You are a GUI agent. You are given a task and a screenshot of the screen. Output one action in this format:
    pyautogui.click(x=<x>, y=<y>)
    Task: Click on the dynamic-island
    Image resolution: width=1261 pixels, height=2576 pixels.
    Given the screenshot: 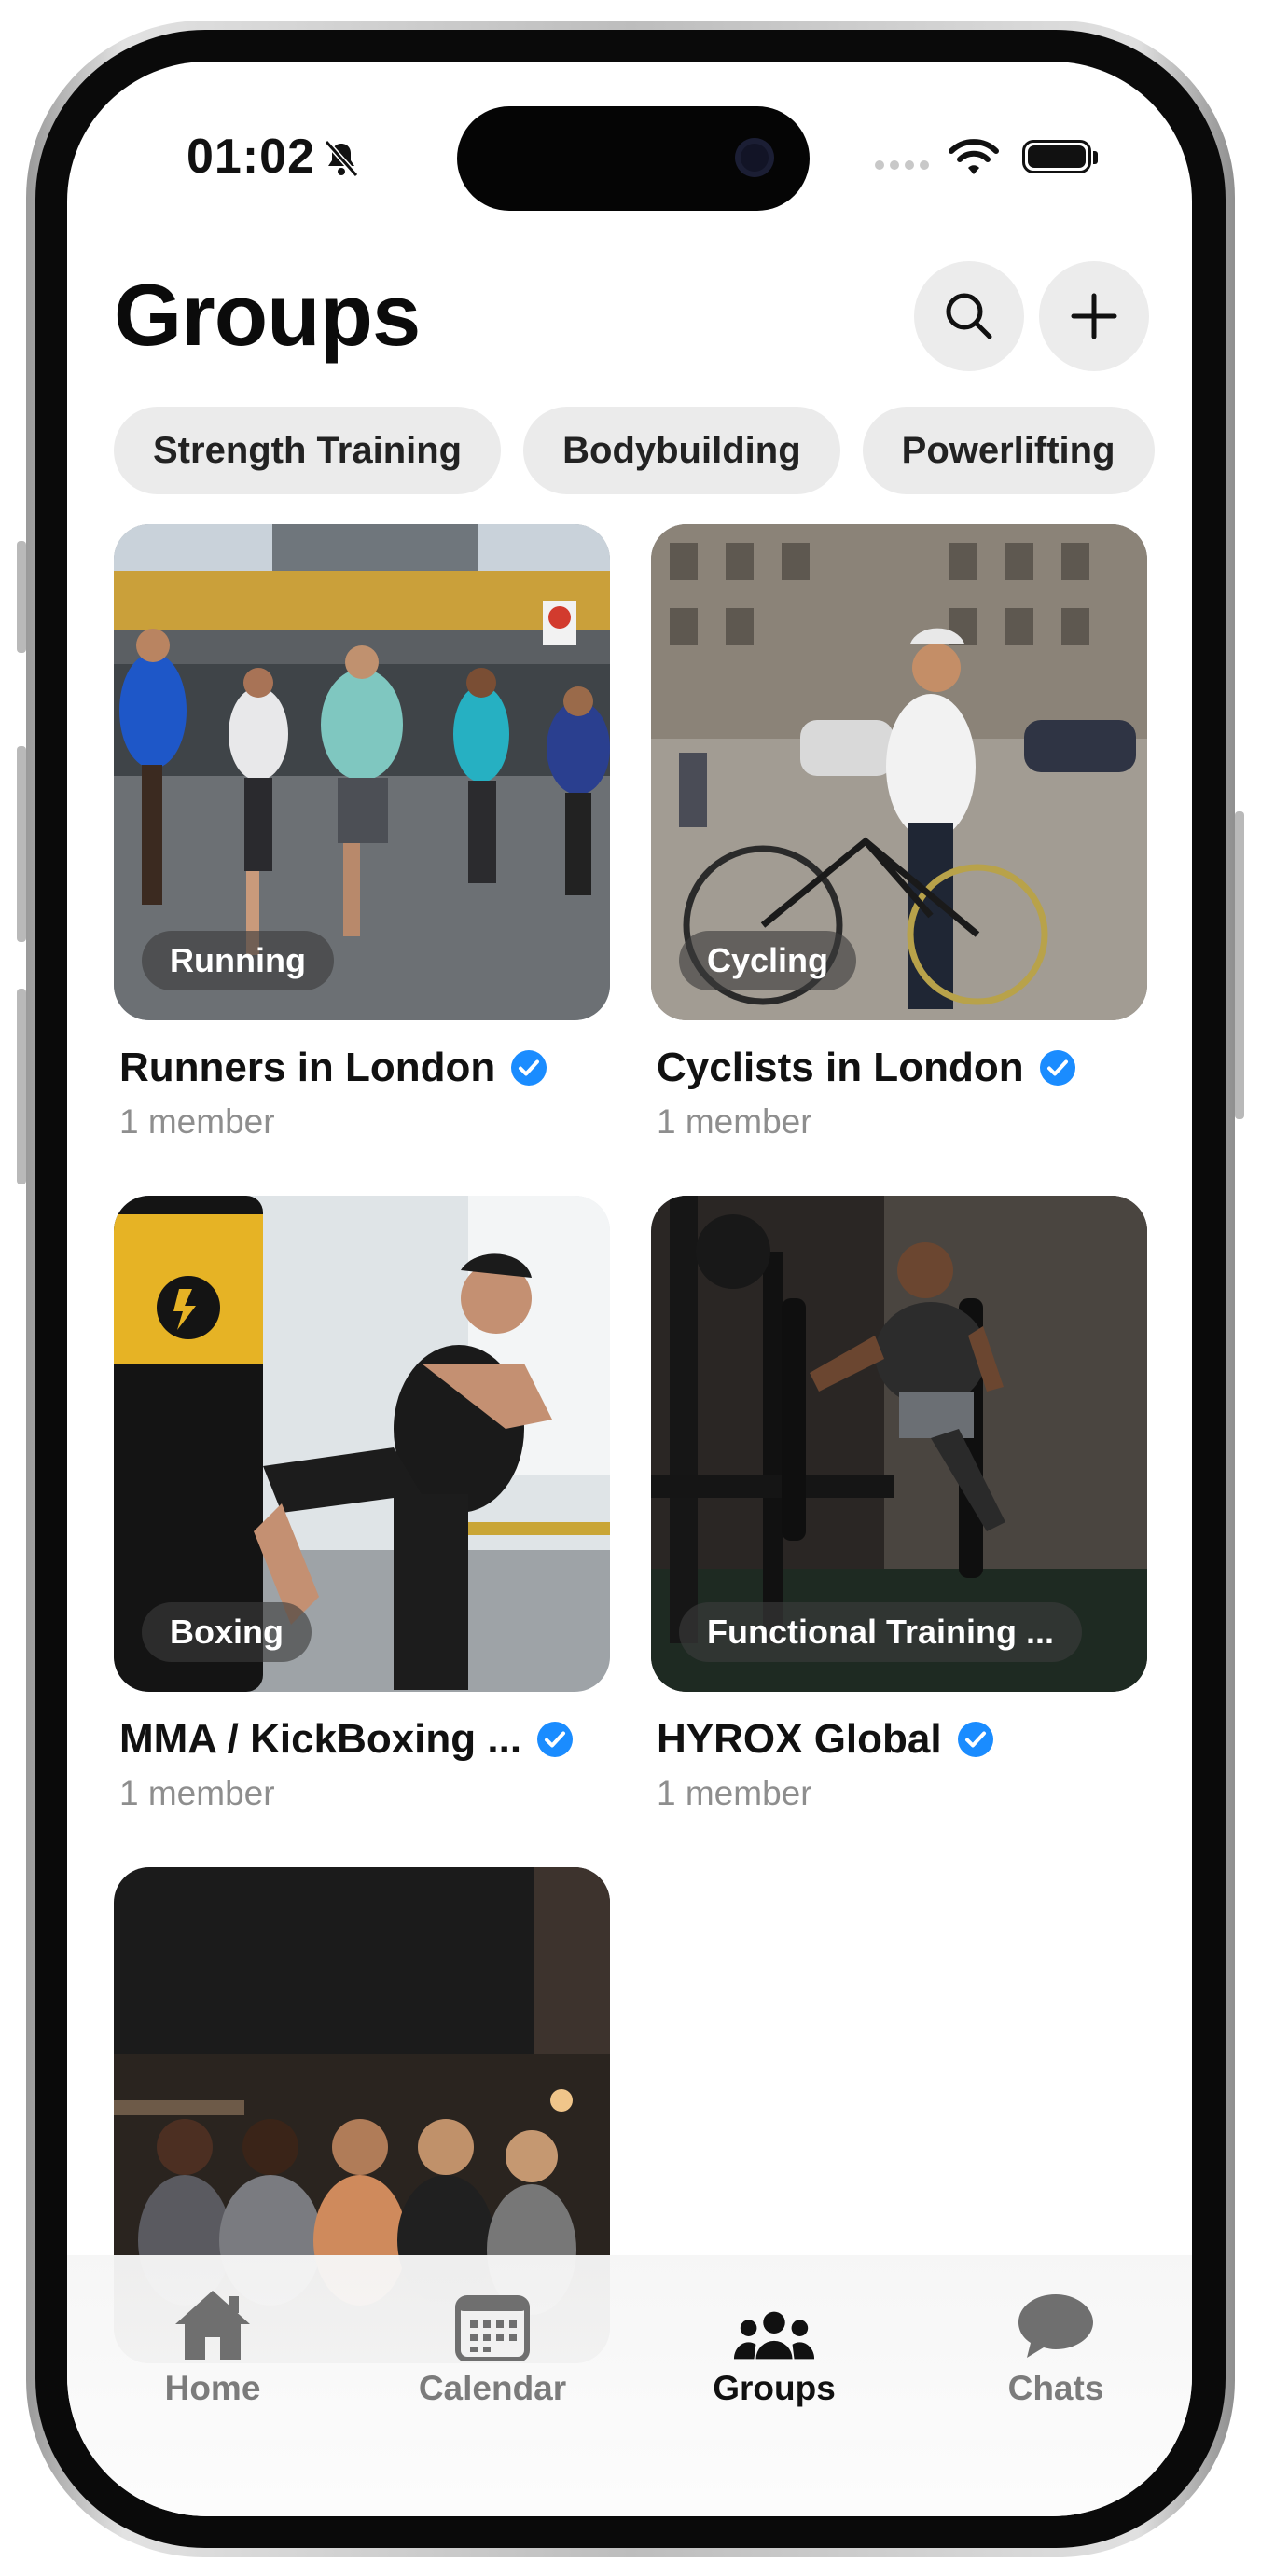 What is the action you would take?
    pyautogui.click(x=633, y=158)
    